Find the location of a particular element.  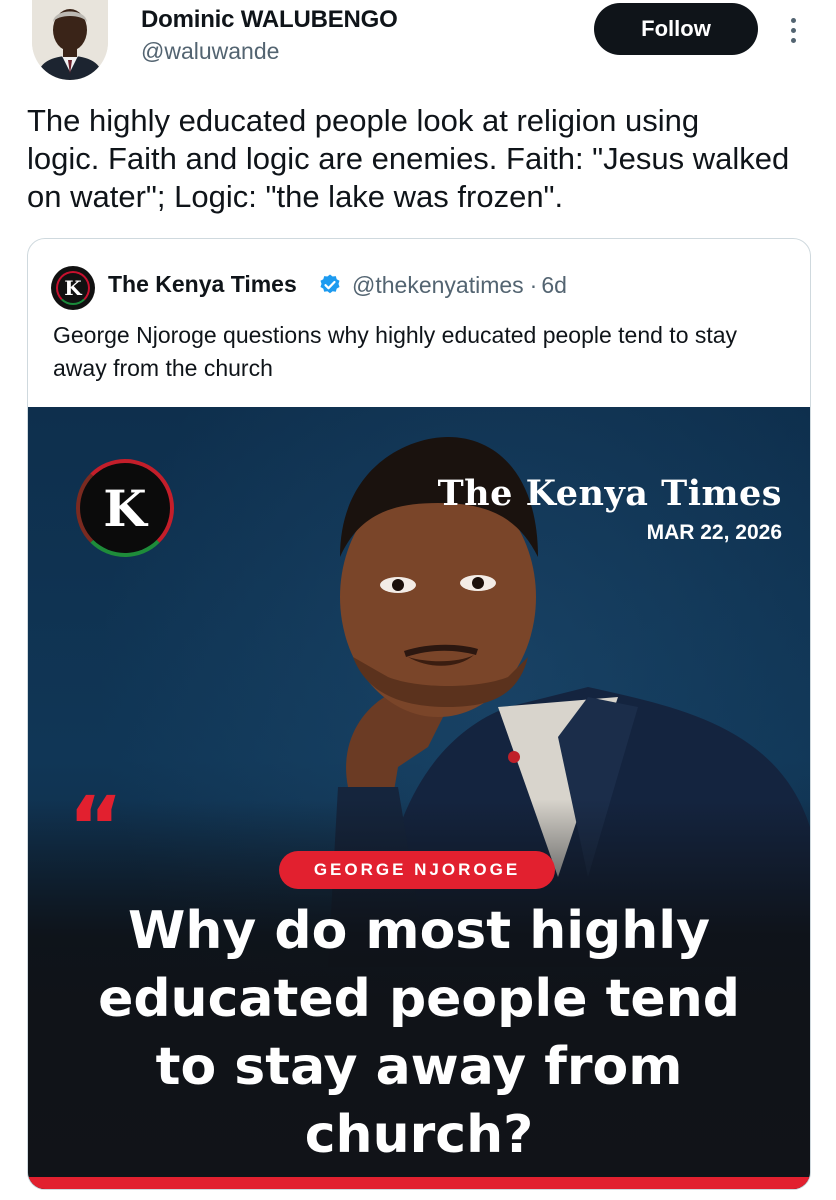

quoted-author-avatar: K is located at coordinates (73, 288).